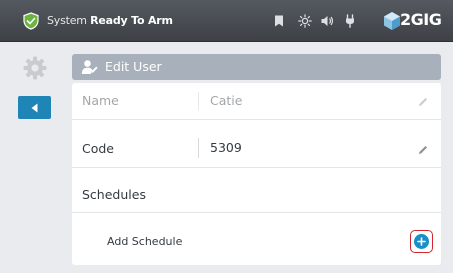 This screenshot has width=453, height=273. I want to click on page-title-bar: Edit User, so click(256, 67).